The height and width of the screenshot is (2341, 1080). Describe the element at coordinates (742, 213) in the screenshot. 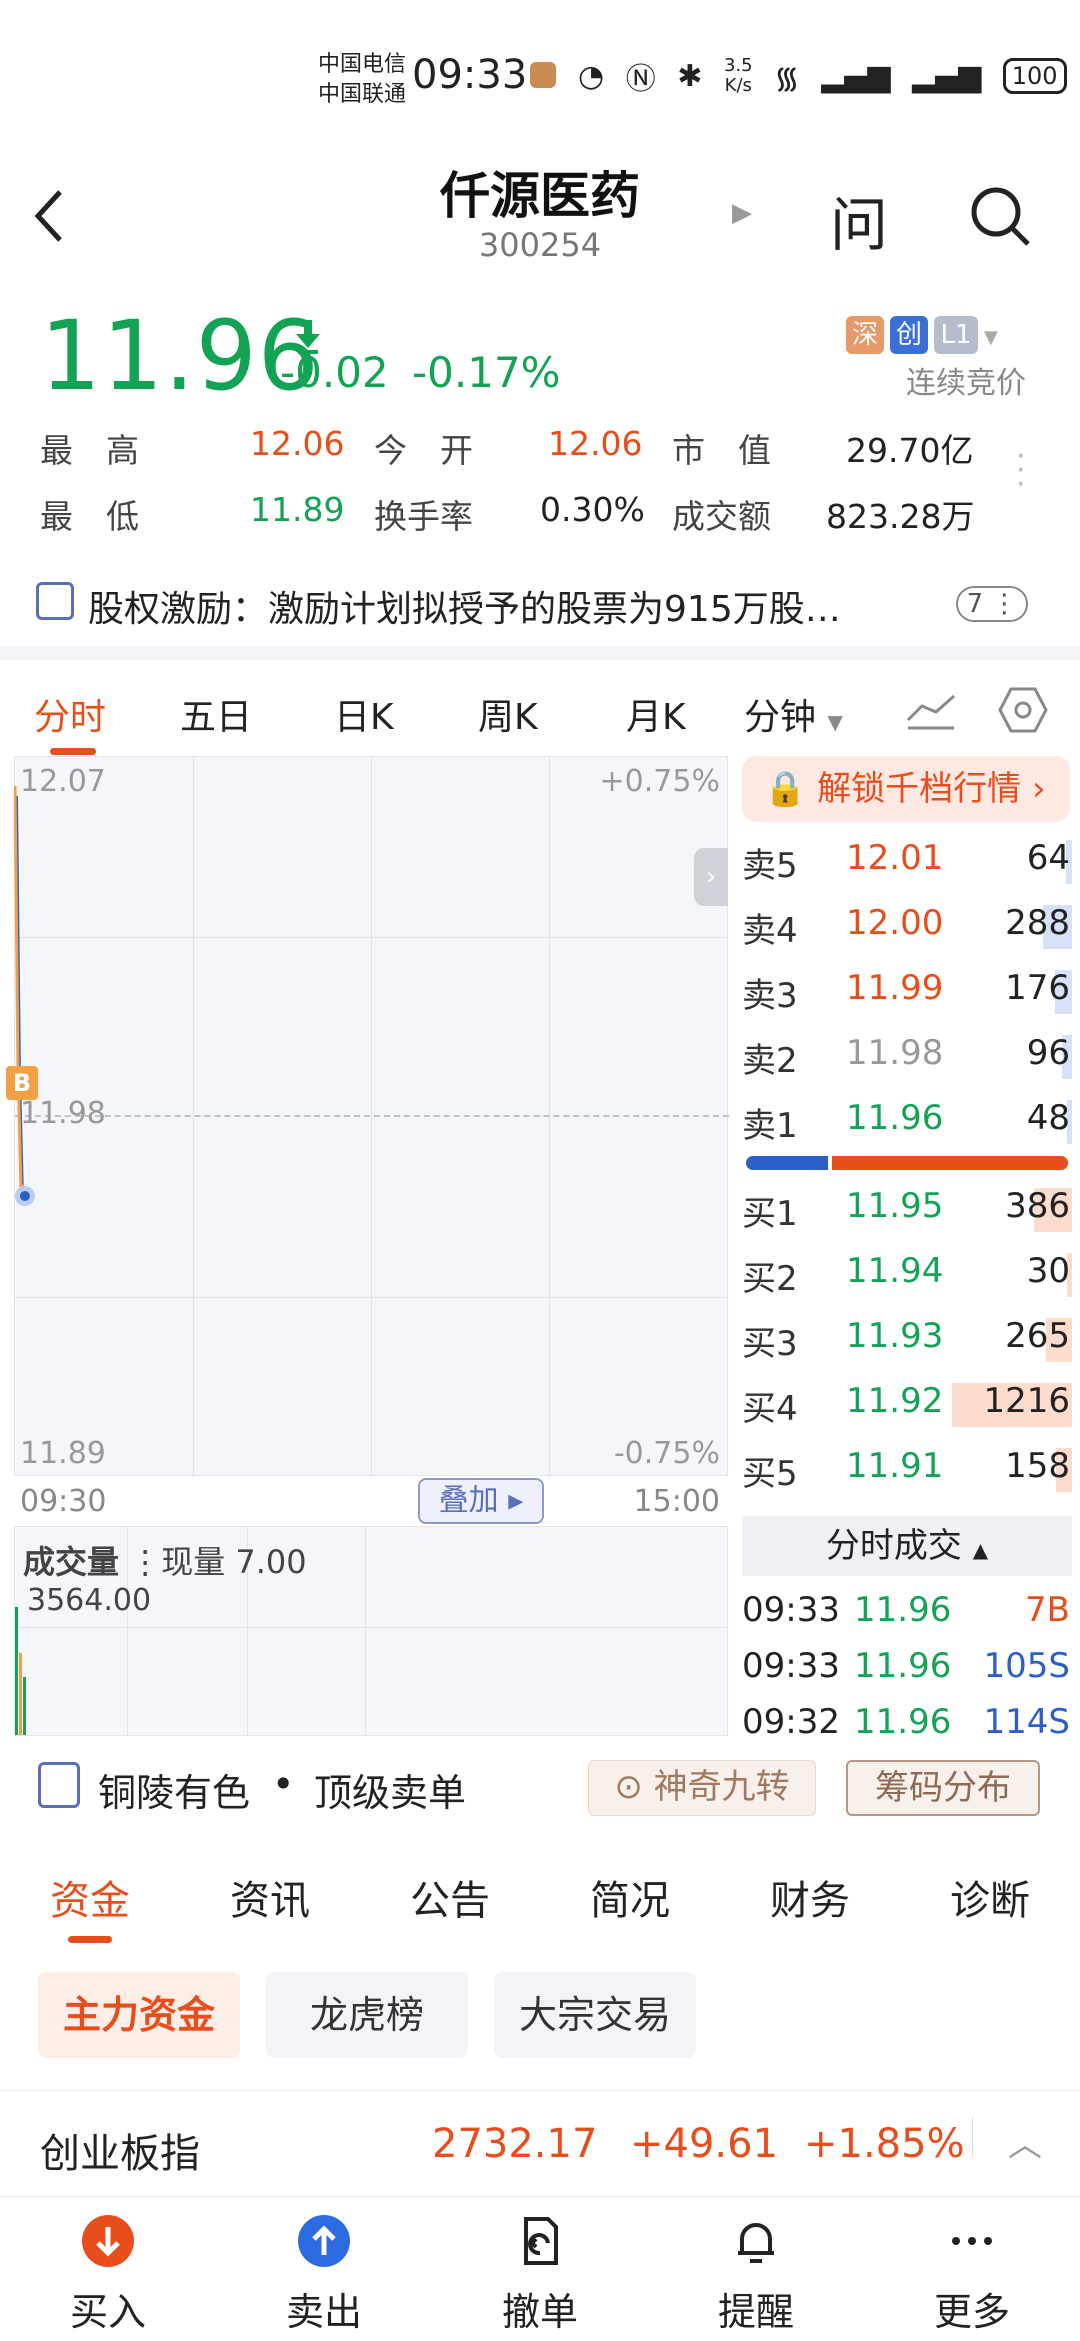

I see `switch-stock-icon: ▶` at that location.